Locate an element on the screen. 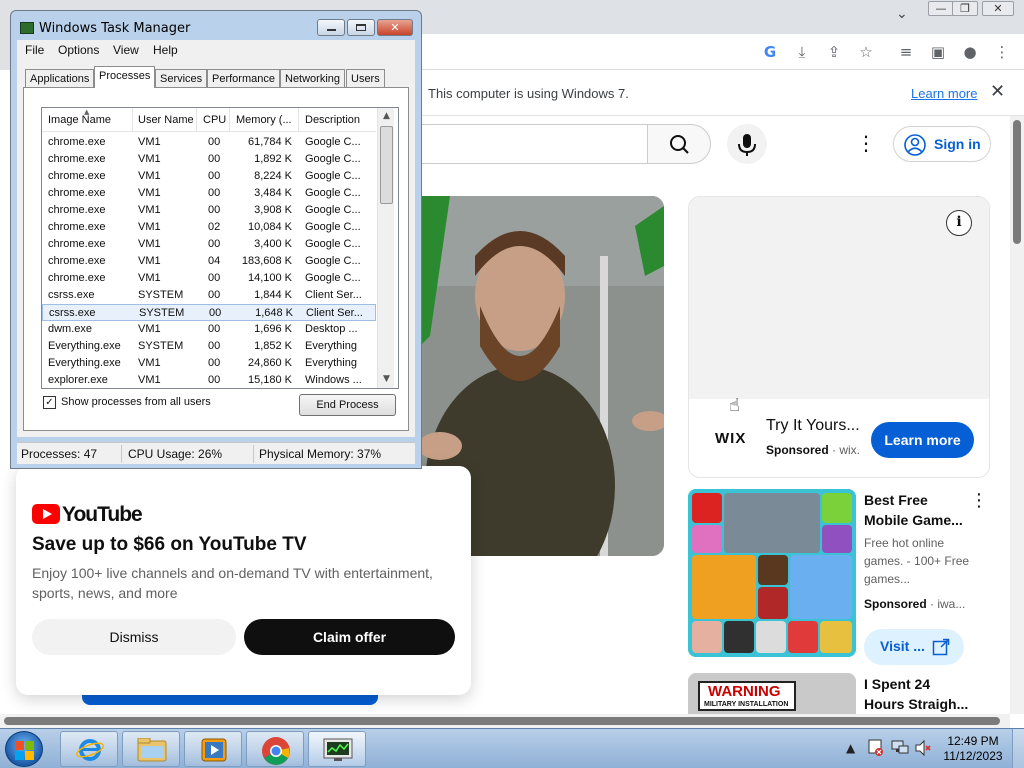  bookmark-star-icon: ☆ is located at coordinates (866, 52).